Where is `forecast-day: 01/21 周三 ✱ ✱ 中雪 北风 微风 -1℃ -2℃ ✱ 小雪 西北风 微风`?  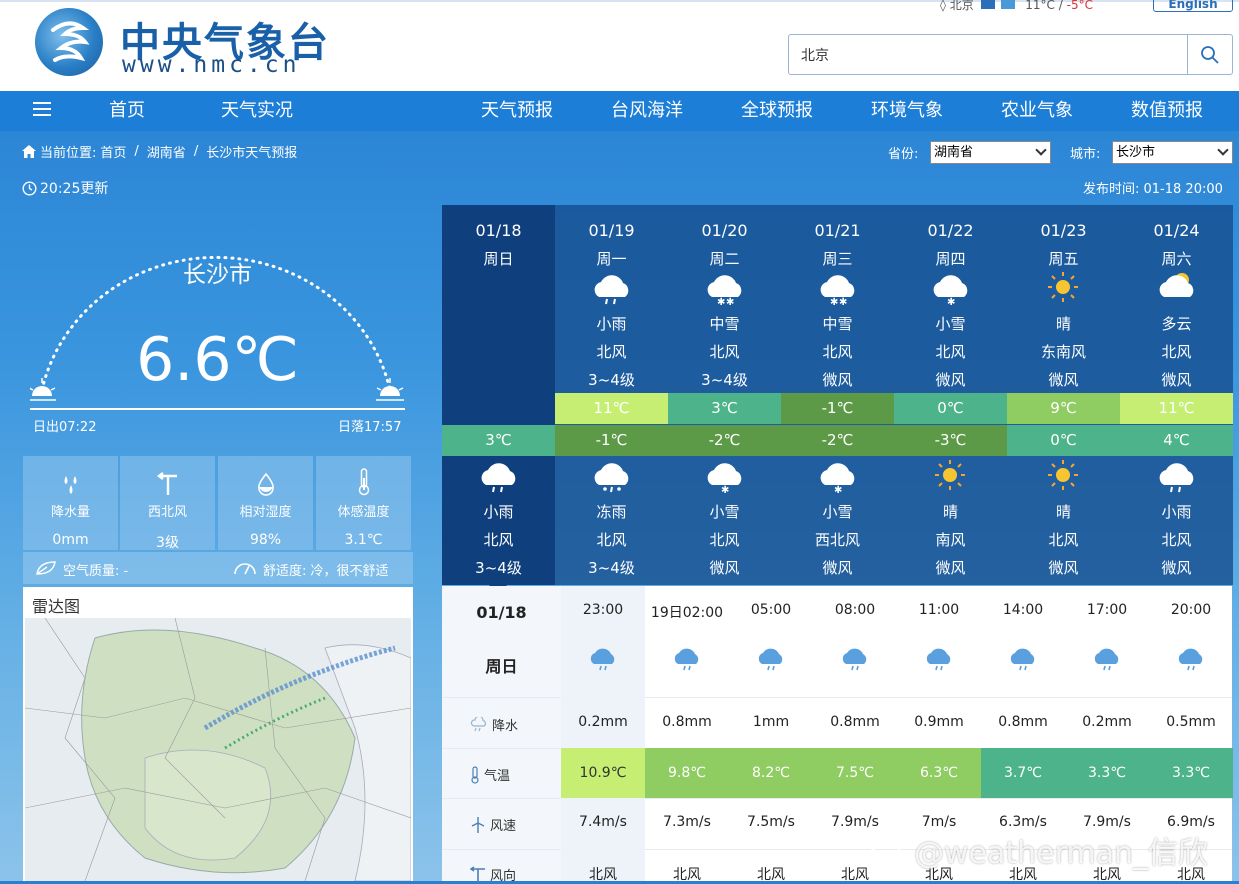
forecast-day: 01/21 周三 ✱ ✱ 中雪 北风 微风 -1℃ -2℃ ✱ 小雪 西北风 微风 is located at coordinates (837, 395).